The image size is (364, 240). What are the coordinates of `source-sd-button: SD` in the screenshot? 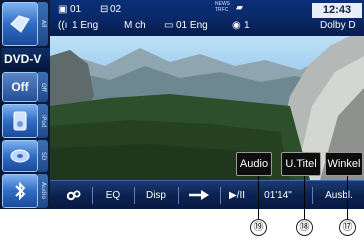 It's located at (25, 156).